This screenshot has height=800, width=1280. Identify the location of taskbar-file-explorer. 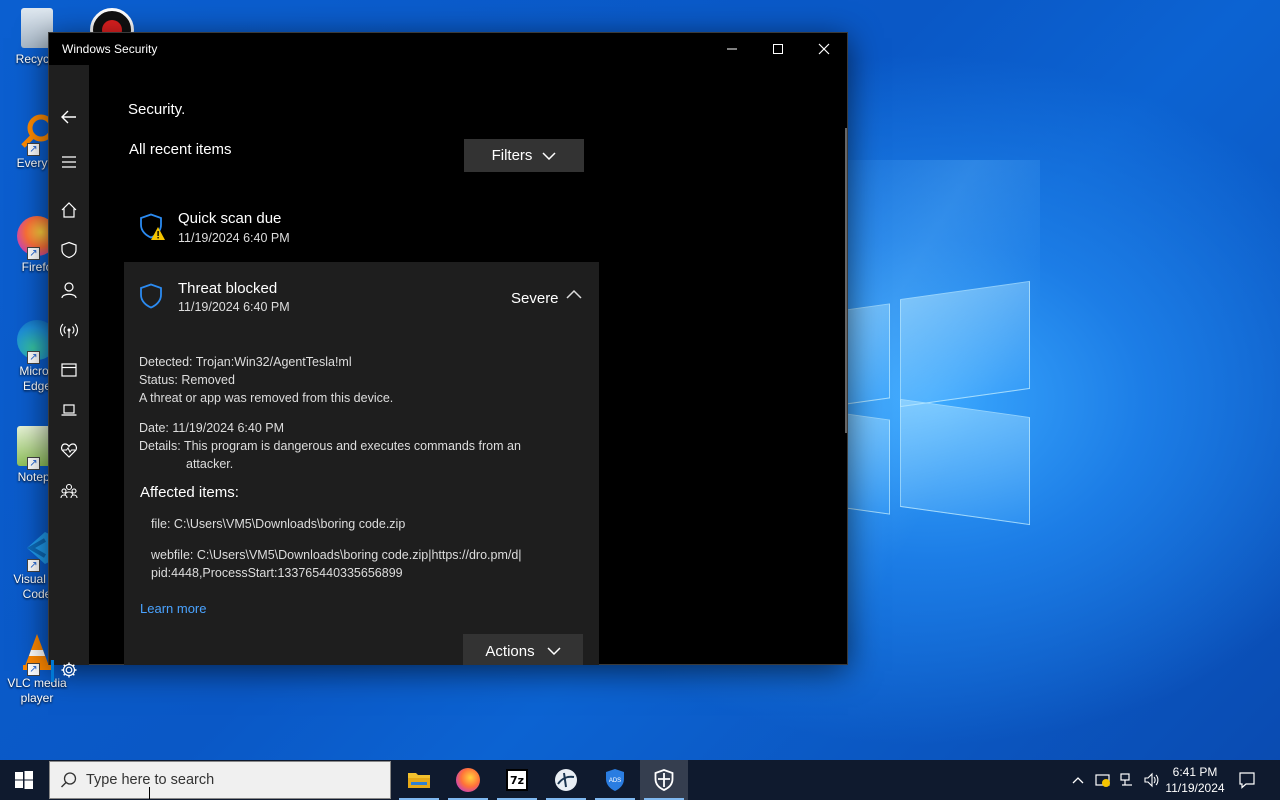
(419, 780).